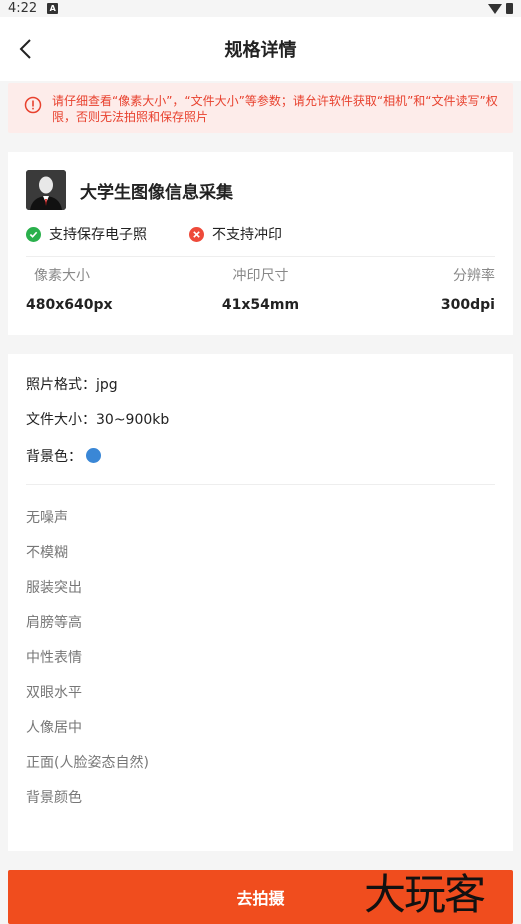 The height and width of the screenshot is (924, 521). Describe the element at coordinates (260, 305) in the screenshot. I see `spec-value: 41x54mm` at that location.